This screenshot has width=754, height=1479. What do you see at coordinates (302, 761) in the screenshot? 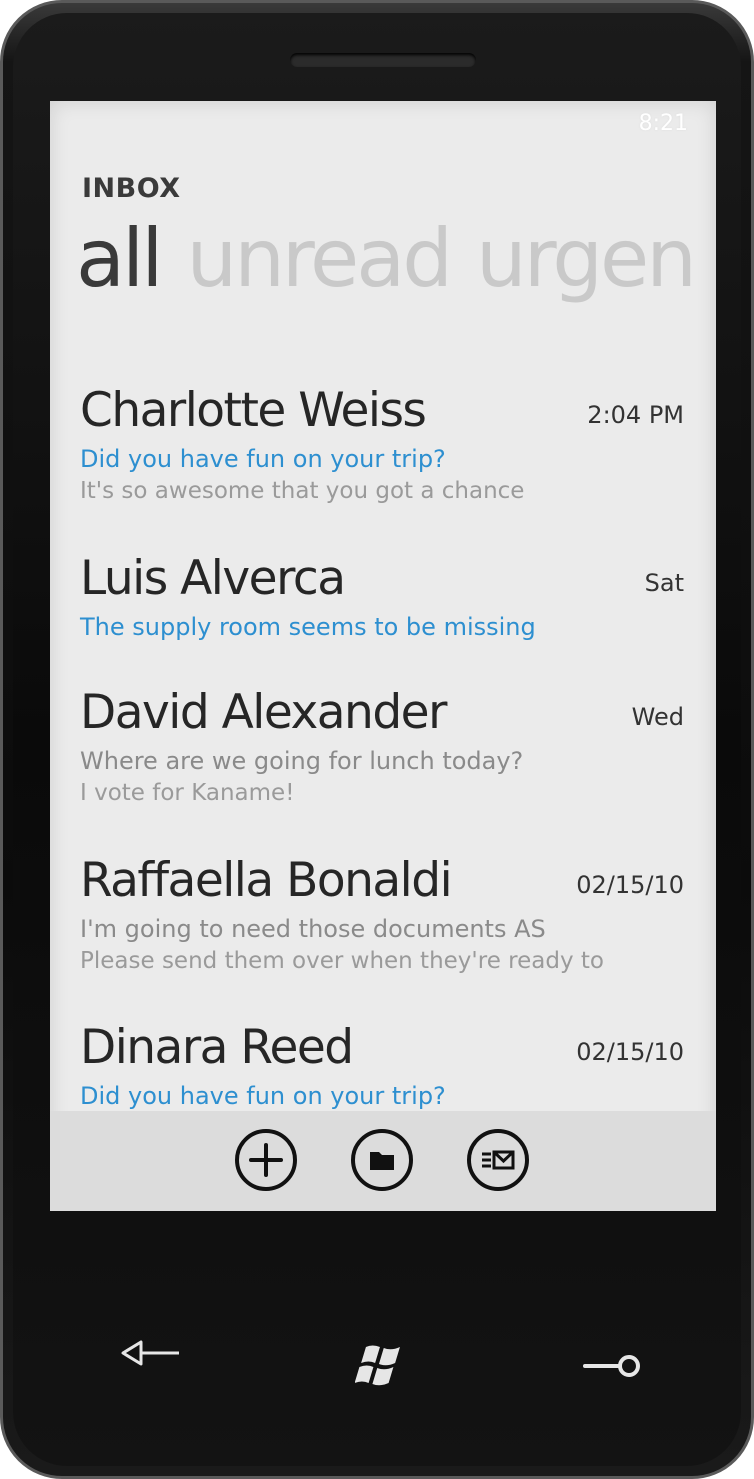
I see `message-subject: Where are we going for lunch today?` at bounding box center [302, 761].